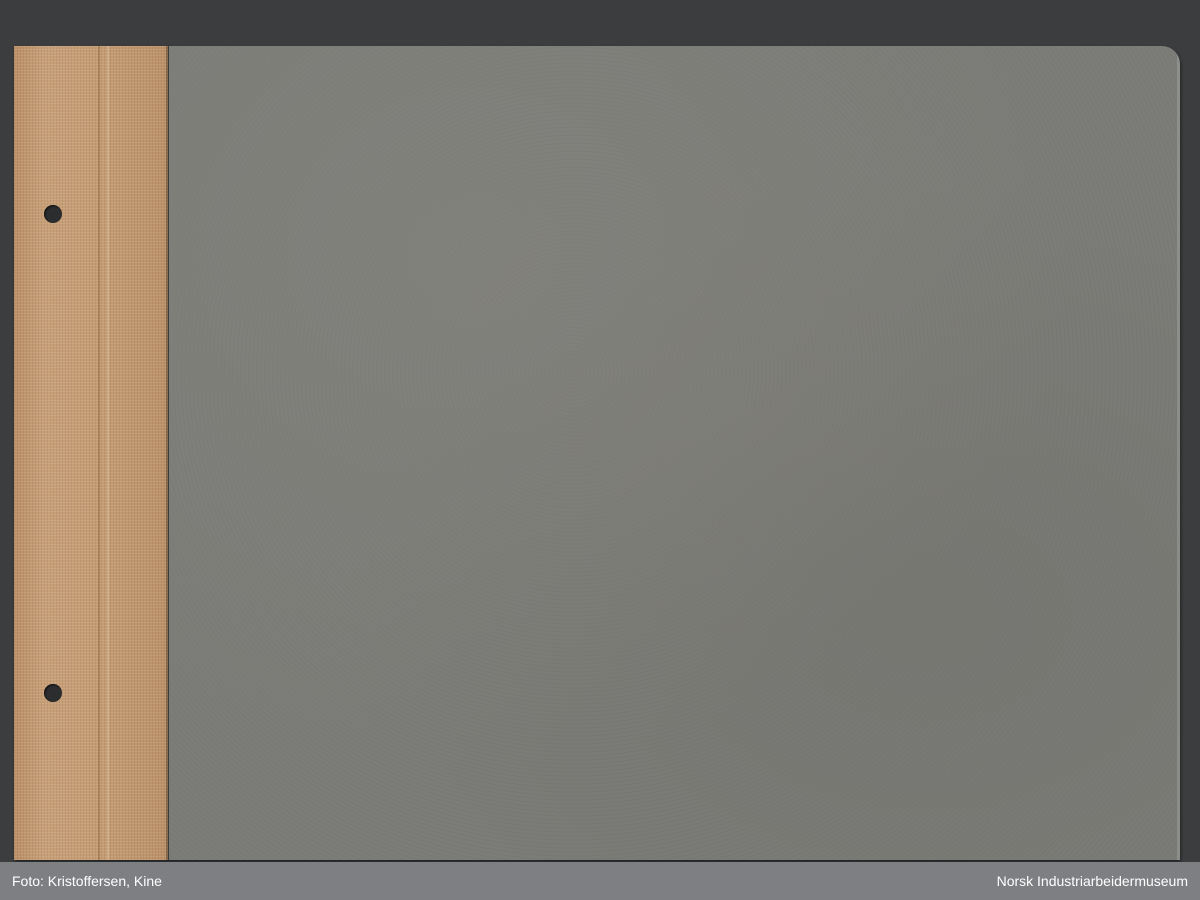 The image size is (1200, 900). I want to click on binder-hole-top, so click(53, 214).